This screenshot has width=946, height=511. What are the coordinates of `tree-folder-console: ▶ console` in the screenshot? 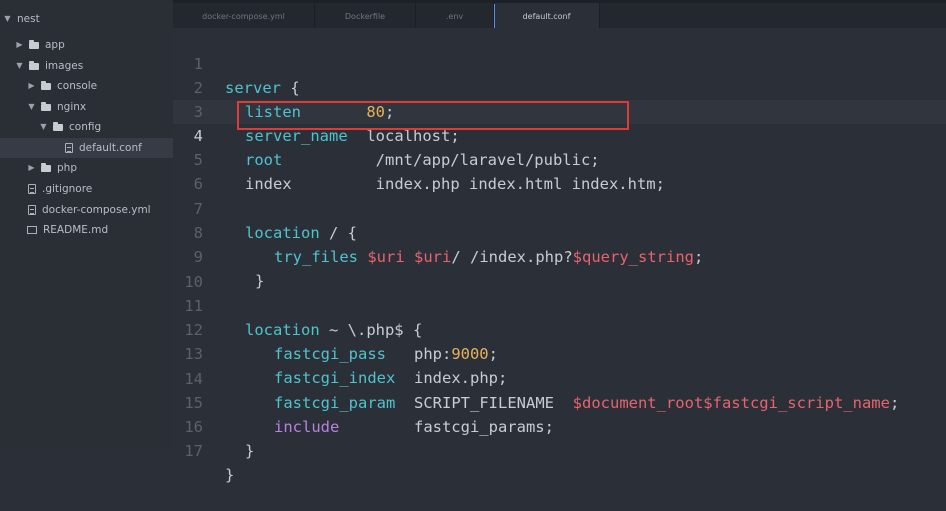 It's located at (62, 86).